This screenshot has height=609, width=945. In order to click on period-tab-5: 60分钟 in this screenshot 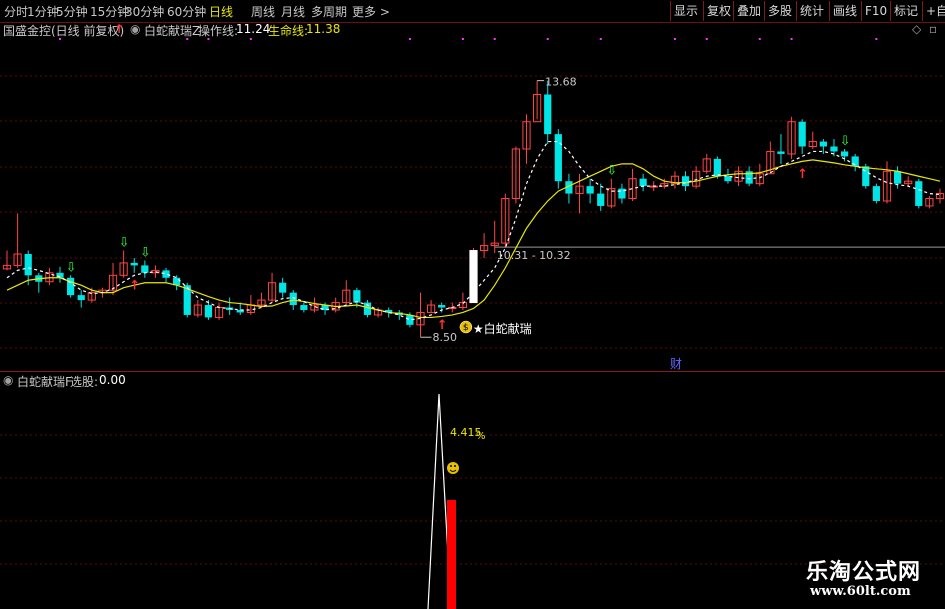, I will do `click(186, 11)`.